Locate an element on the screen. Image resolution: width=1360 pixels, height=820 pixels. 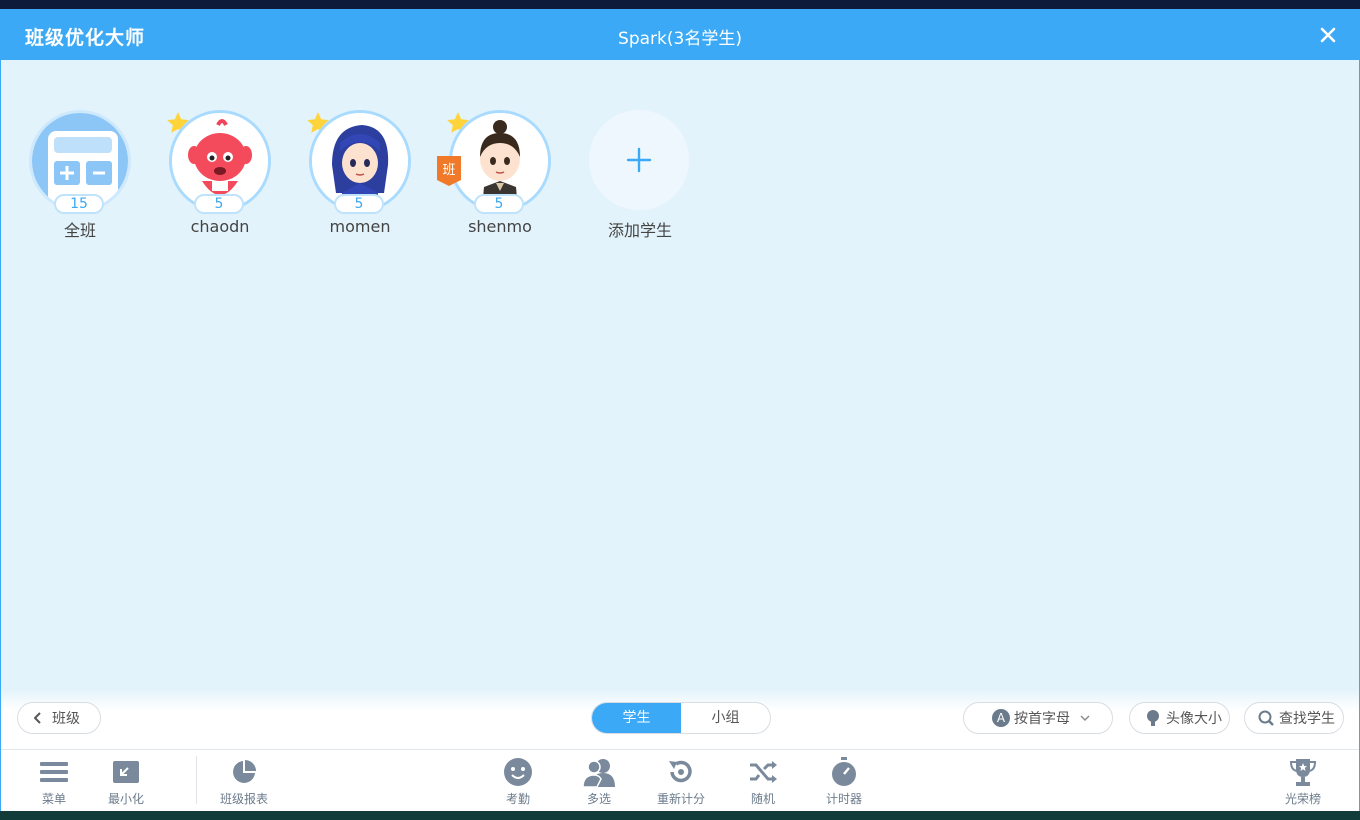
close-button is located at coordinates (1328, 35).